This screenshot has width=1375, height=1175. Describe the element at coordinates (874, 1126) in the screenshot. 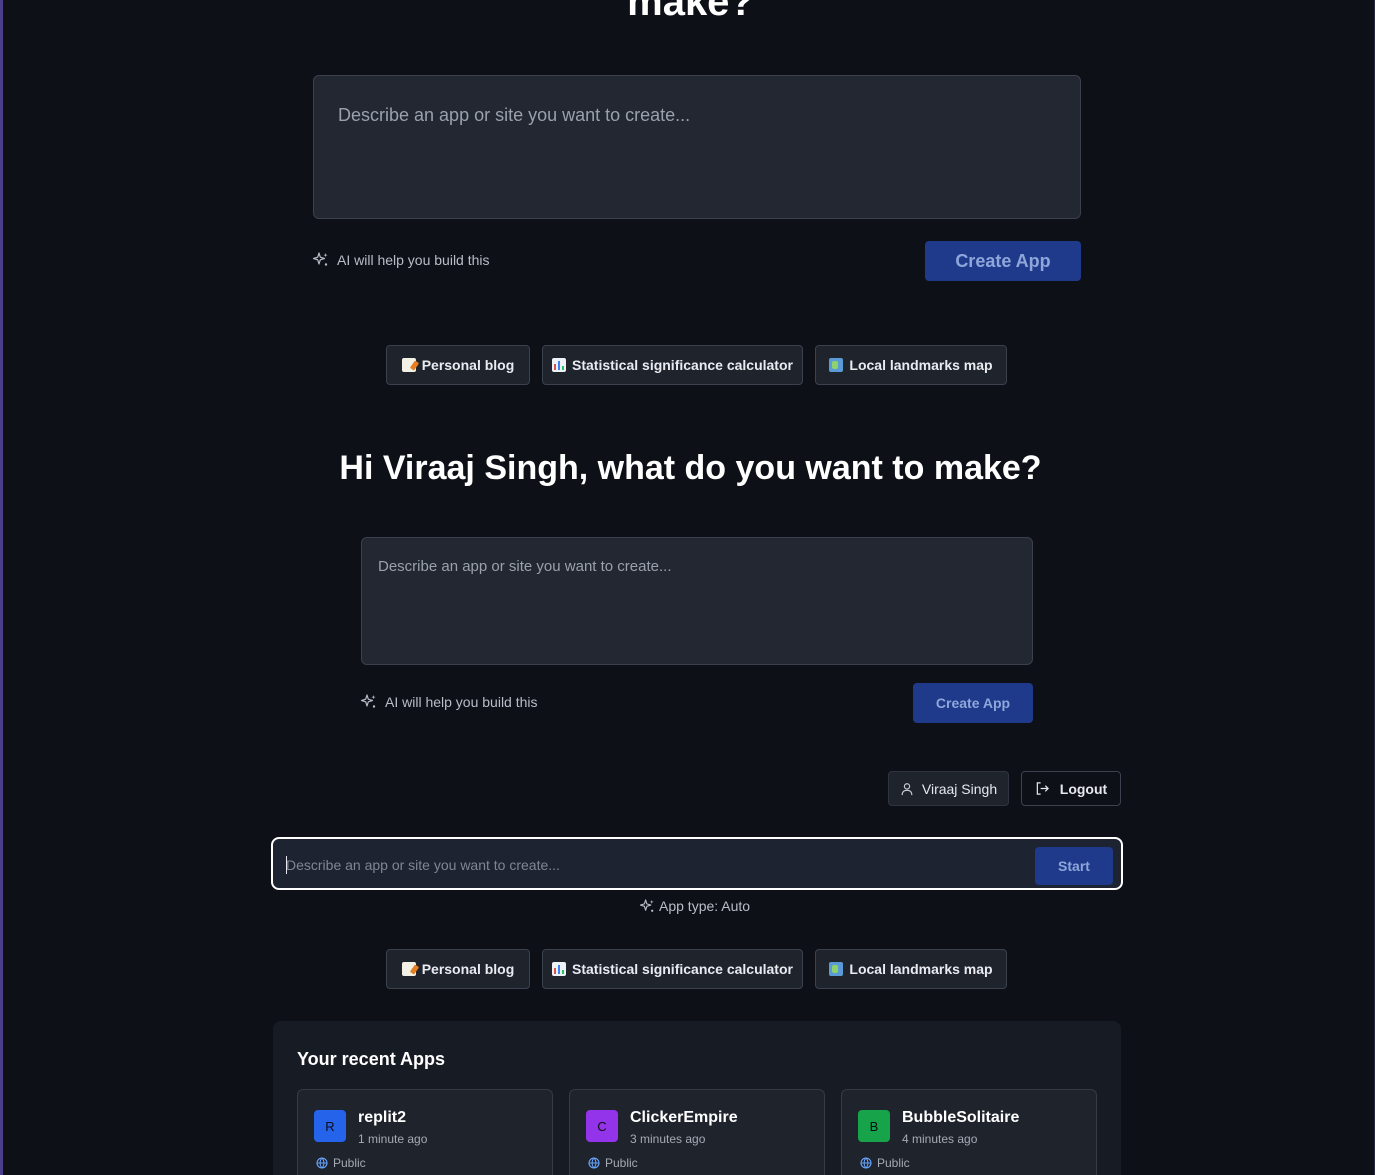

I see `app-avatar: B` at that location.